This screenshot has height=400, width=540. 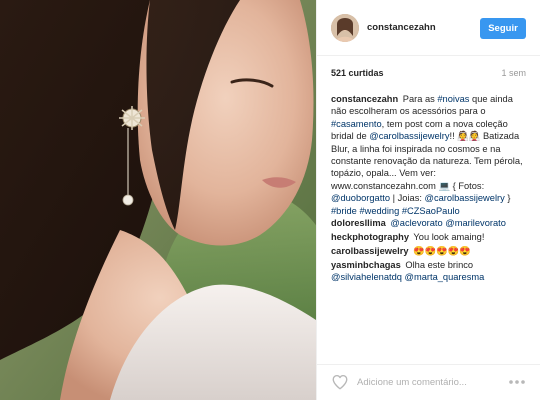 I want to click on mention-link: @duoborgatto, so click(x=360, y=198).